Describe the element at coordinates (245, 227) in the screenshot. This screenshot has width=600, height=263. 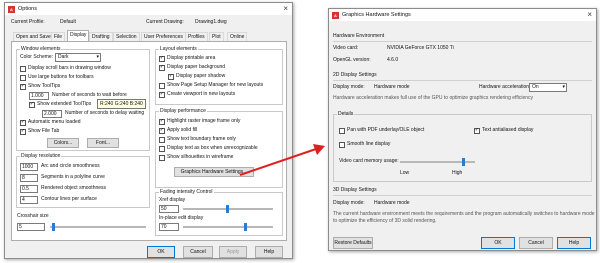
I see `inplace-slider-thumb` at that location.